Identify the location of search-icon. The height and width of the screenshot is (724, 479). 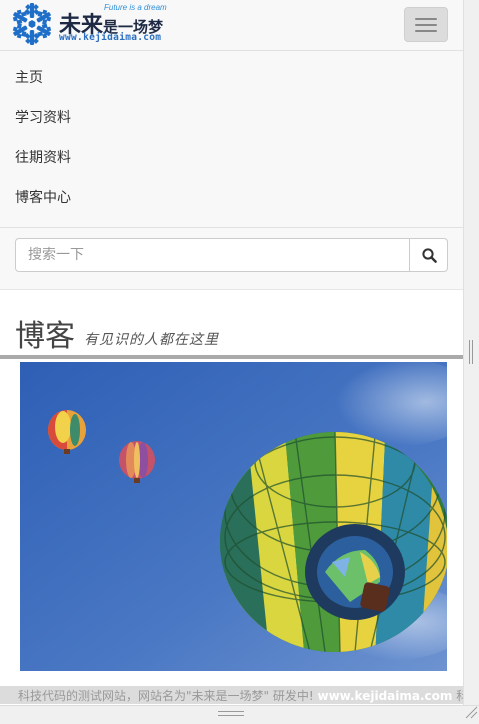
(429, 255).